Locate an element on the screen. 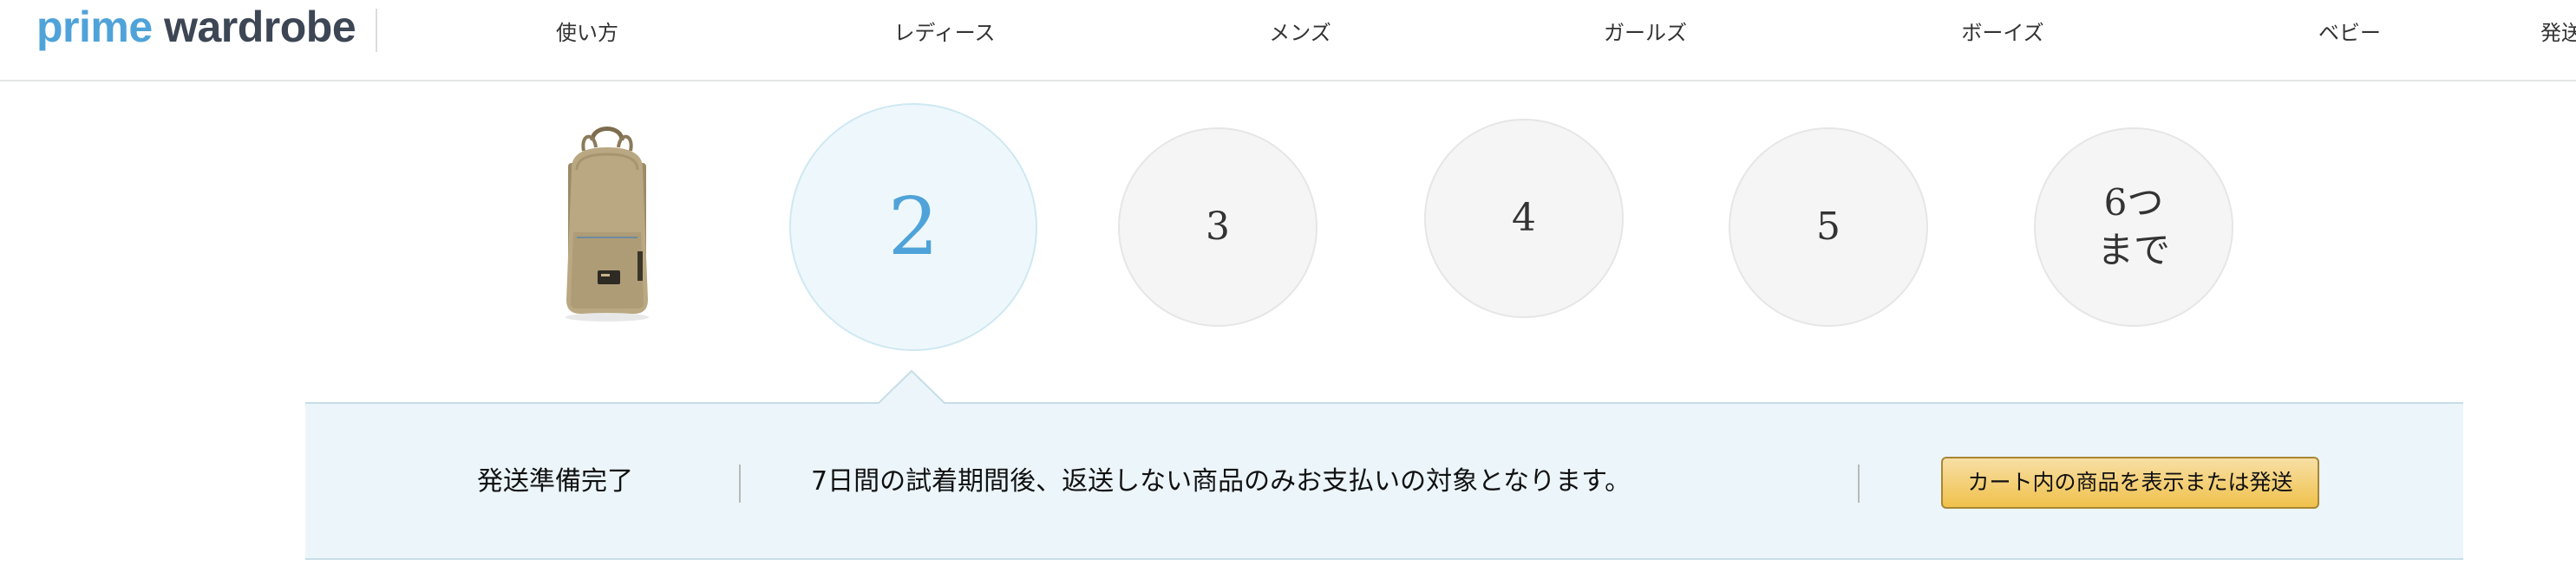 The height and width of the screenshot is (572, 2576). info-separator-right is located at coordinates (1859, 484).